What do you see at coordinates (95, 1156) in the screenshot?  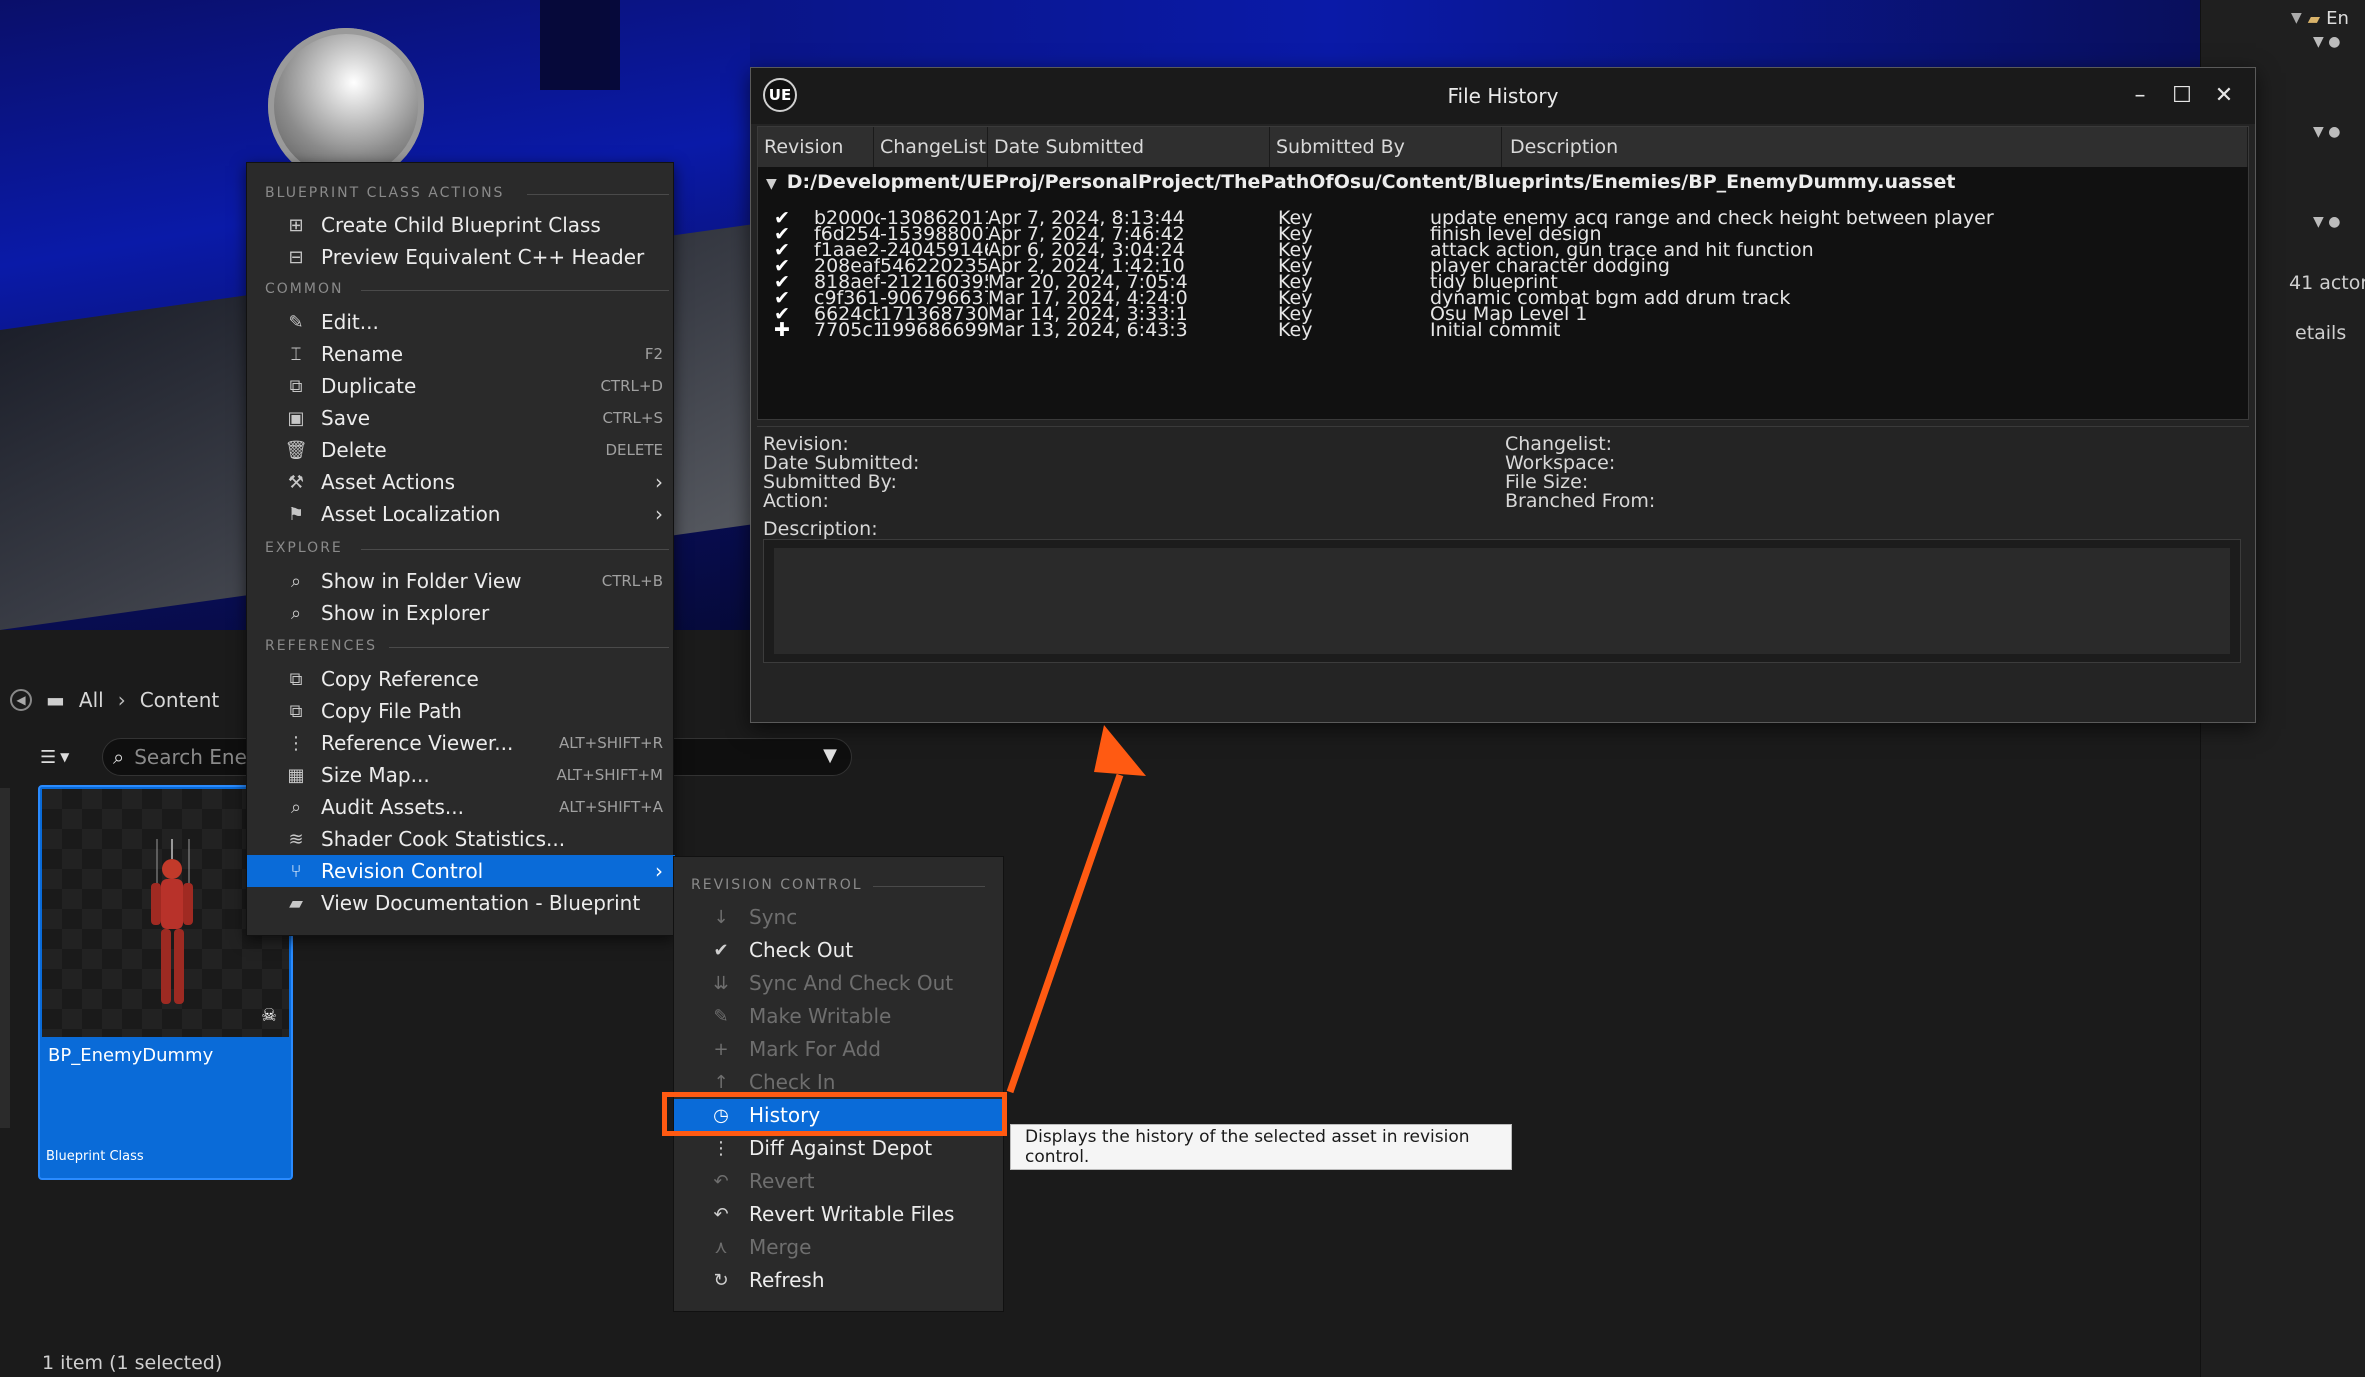 I see `asset-type: Blueprint Class` at bounding box center [95, 1156].